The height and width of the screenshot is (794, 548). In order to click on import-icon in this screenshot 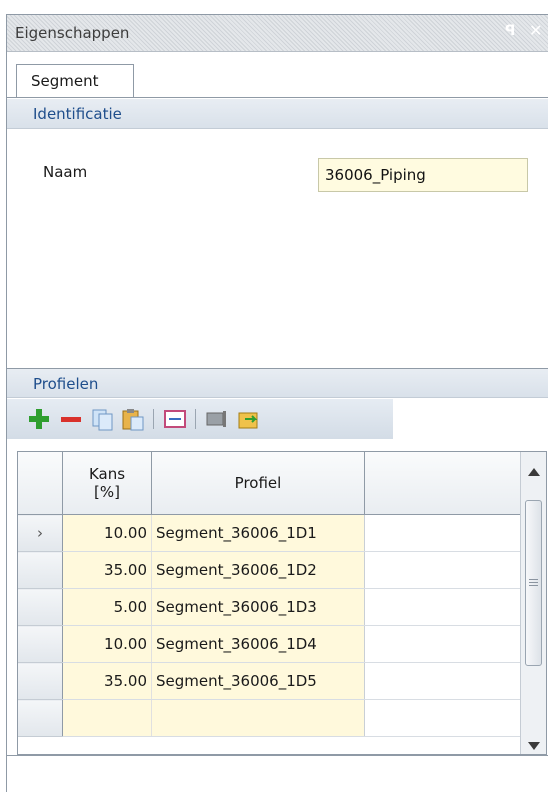, I will do `click(249, 419)`.